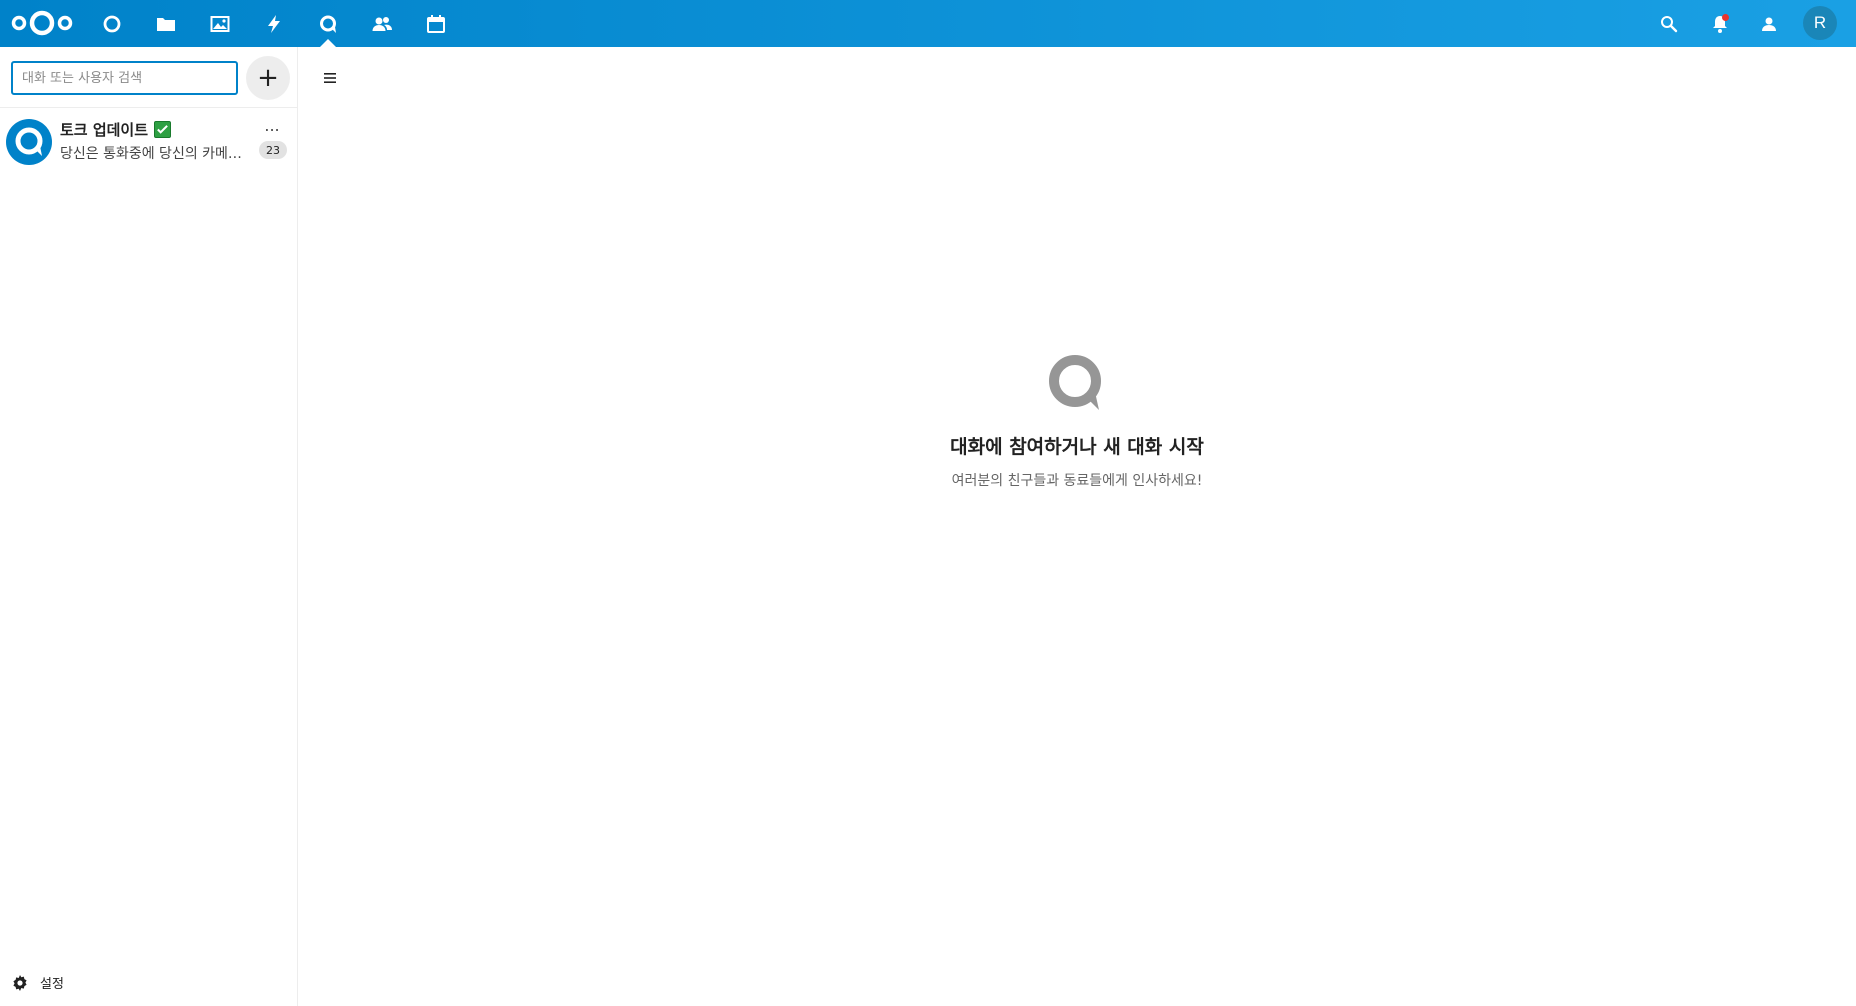  What do you see at coordinates (436, 23) in the screenshot?
I see `calendar-icon` at bounding box center [436, 23].